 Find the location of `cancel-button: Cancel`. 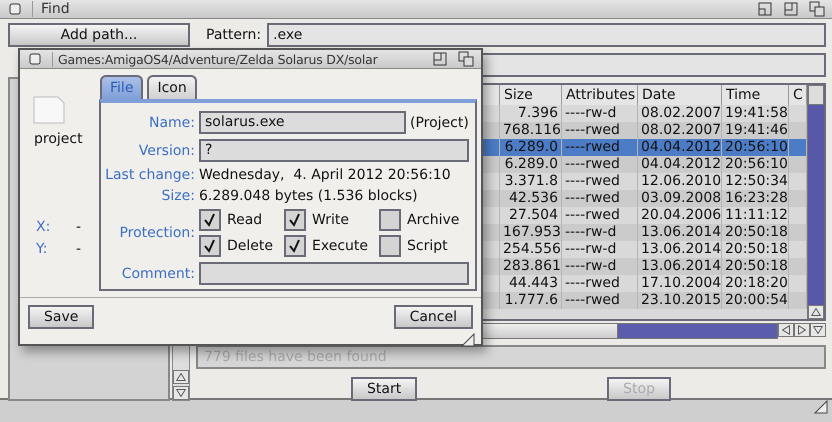

cancel-button: Cancel is located at coordinates (433, 317).